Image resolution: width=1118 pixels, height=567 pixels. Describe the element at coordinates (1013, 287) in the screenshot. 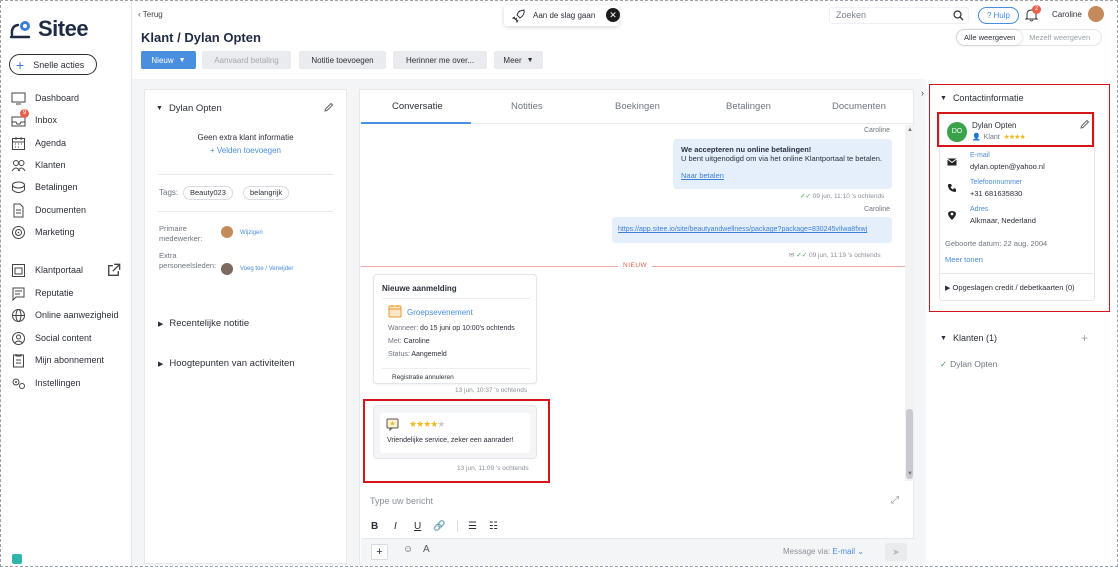

I see `saved-cards-label: Opgeslagen credit / debetkaarten (0)` at that location.